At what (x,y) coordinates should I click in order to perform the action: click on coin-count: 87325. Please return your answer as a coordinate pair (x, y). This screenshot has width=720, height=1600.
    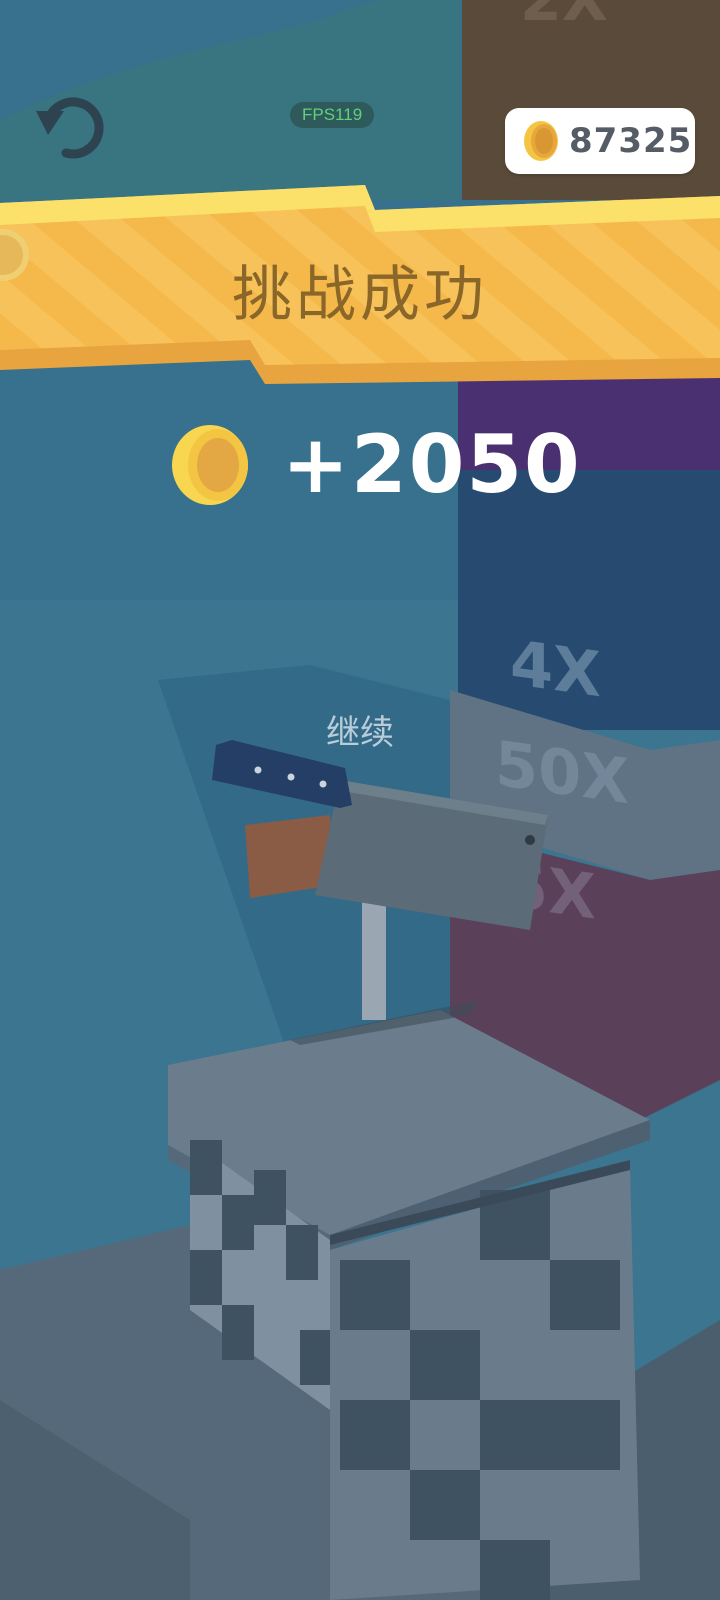
    Looking at the image, I should click on (631, 141).